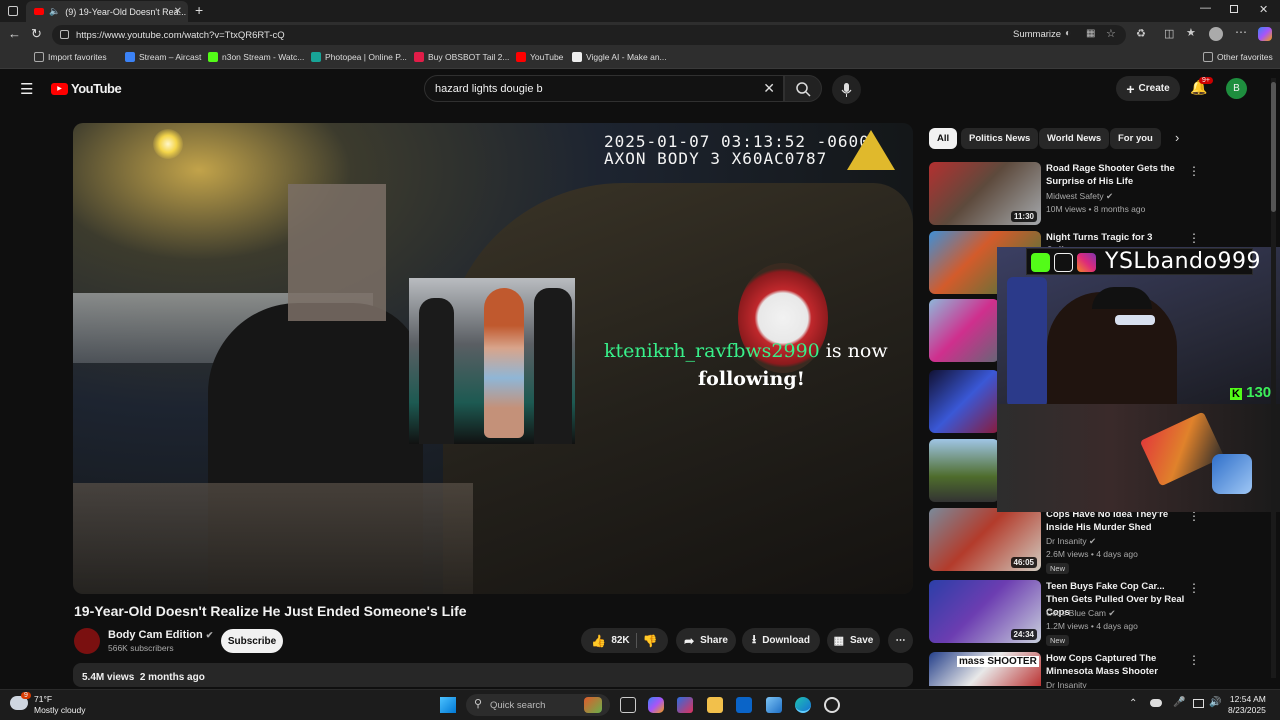  I want to click on video-duration: 24:34, so click(1023, 634).